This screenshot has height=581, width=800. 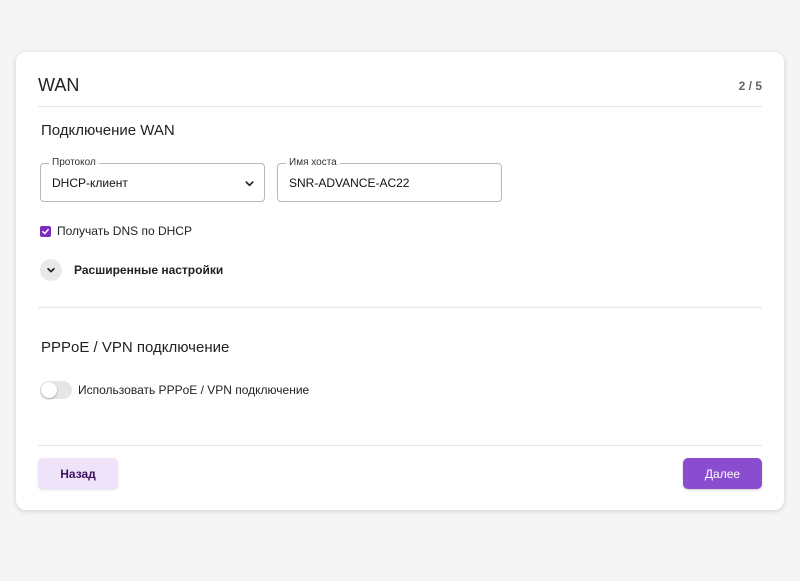 I want to click on advanced-settings-label: Расширенные настройки, so click(x=149, y=270).